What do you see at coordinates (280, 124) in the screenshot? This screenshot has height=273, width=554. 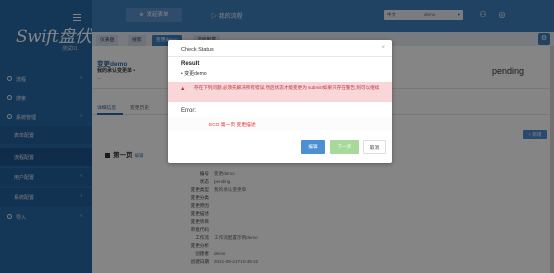 I see `error-box` at bounding box center [280, 124].